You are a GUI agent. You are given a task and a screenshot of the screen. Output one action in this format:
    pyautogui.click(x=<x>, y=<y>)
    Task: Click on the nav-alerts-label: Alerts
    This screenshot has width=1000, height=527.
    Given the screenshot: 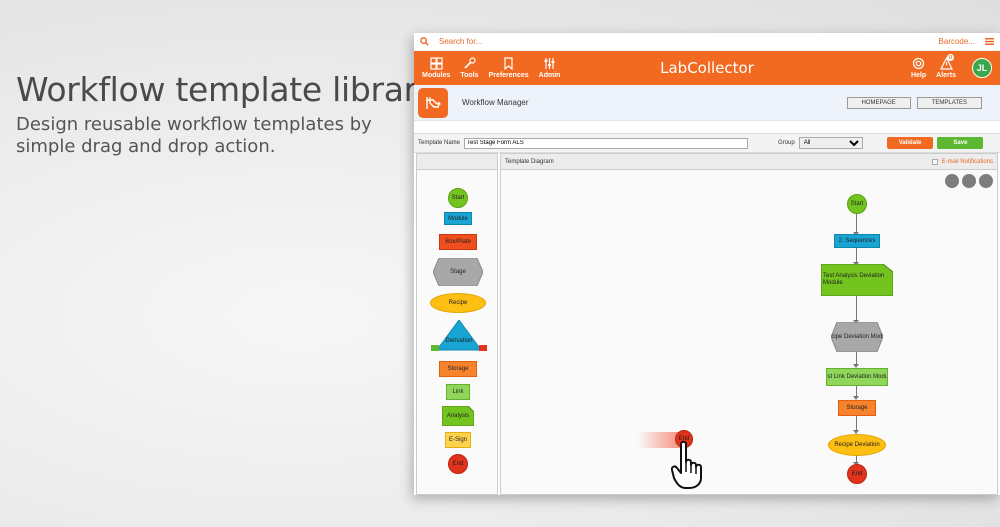 What is the action you would take?
    pyautogui.click(x=946, y=75)
    